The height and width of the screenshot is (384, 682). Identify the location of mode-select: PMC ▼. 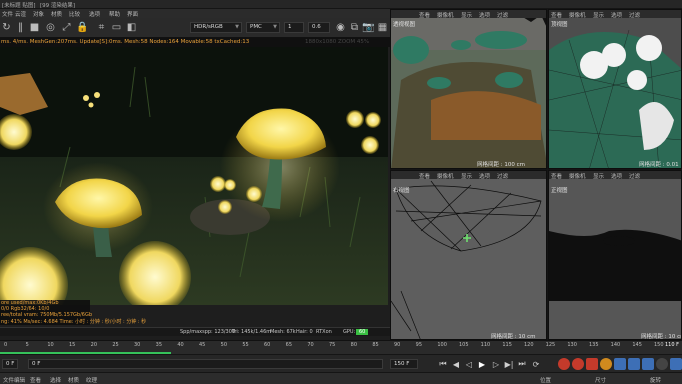
(263, 27).